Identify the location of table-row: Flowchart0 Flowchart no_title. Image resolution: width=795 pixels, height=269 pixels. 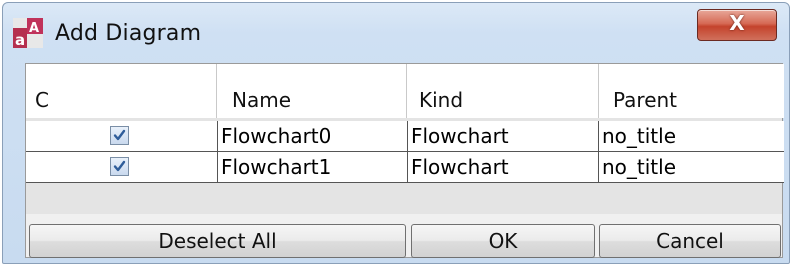
(405, 136).